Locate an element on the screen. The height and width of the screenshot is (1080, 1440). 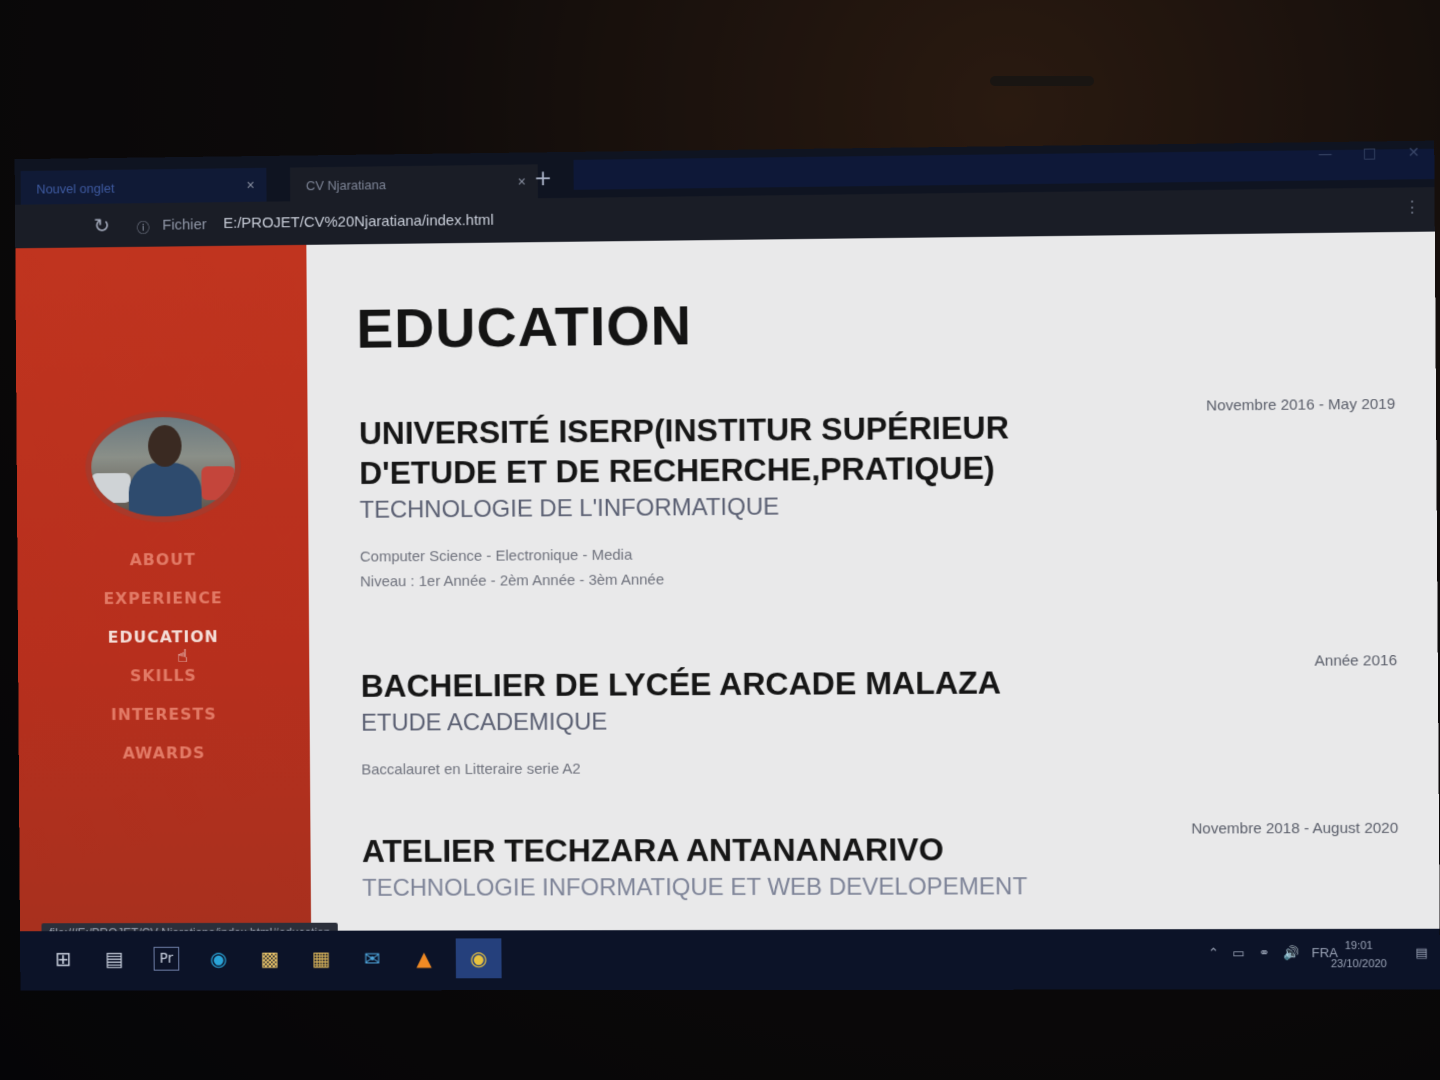
nav-education: EDUCATION is located at coordinates (163, 637).